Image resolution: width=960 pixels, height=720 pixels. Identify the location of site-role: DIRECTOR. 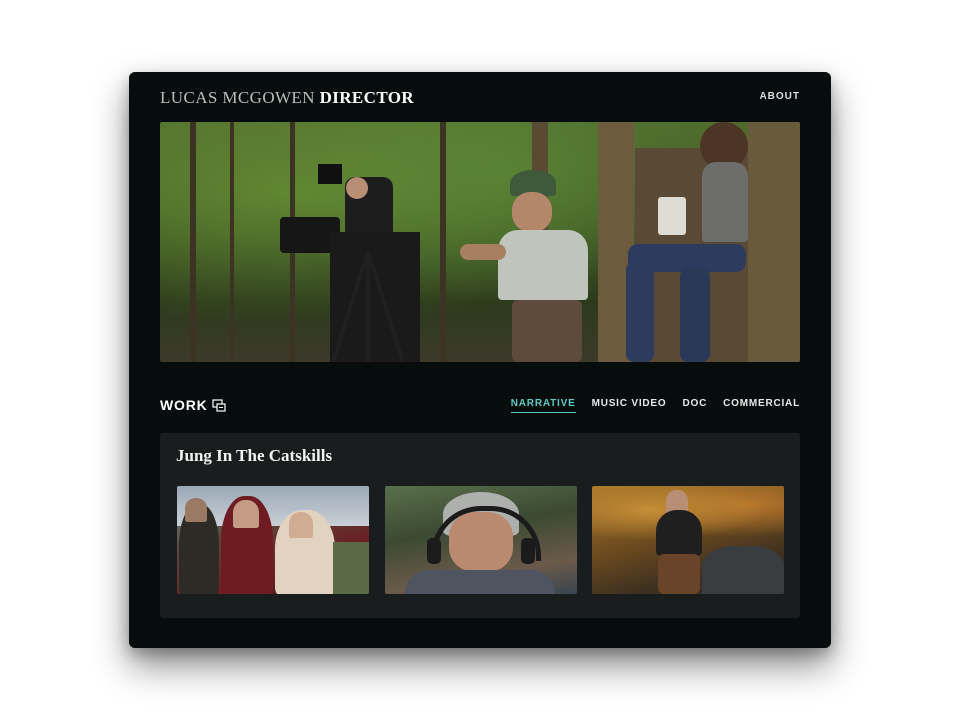
(367, 97).